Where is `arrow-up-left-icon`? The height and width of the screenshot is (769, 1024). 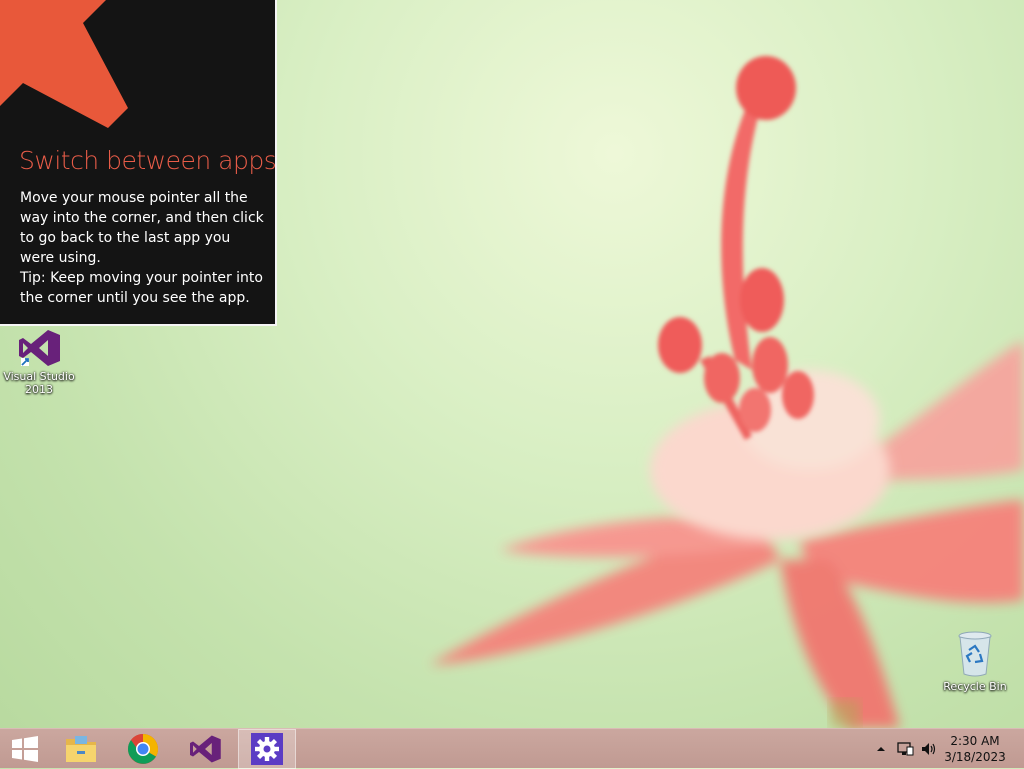
arrow-up-left-icon is located at coordinates (64, 64).